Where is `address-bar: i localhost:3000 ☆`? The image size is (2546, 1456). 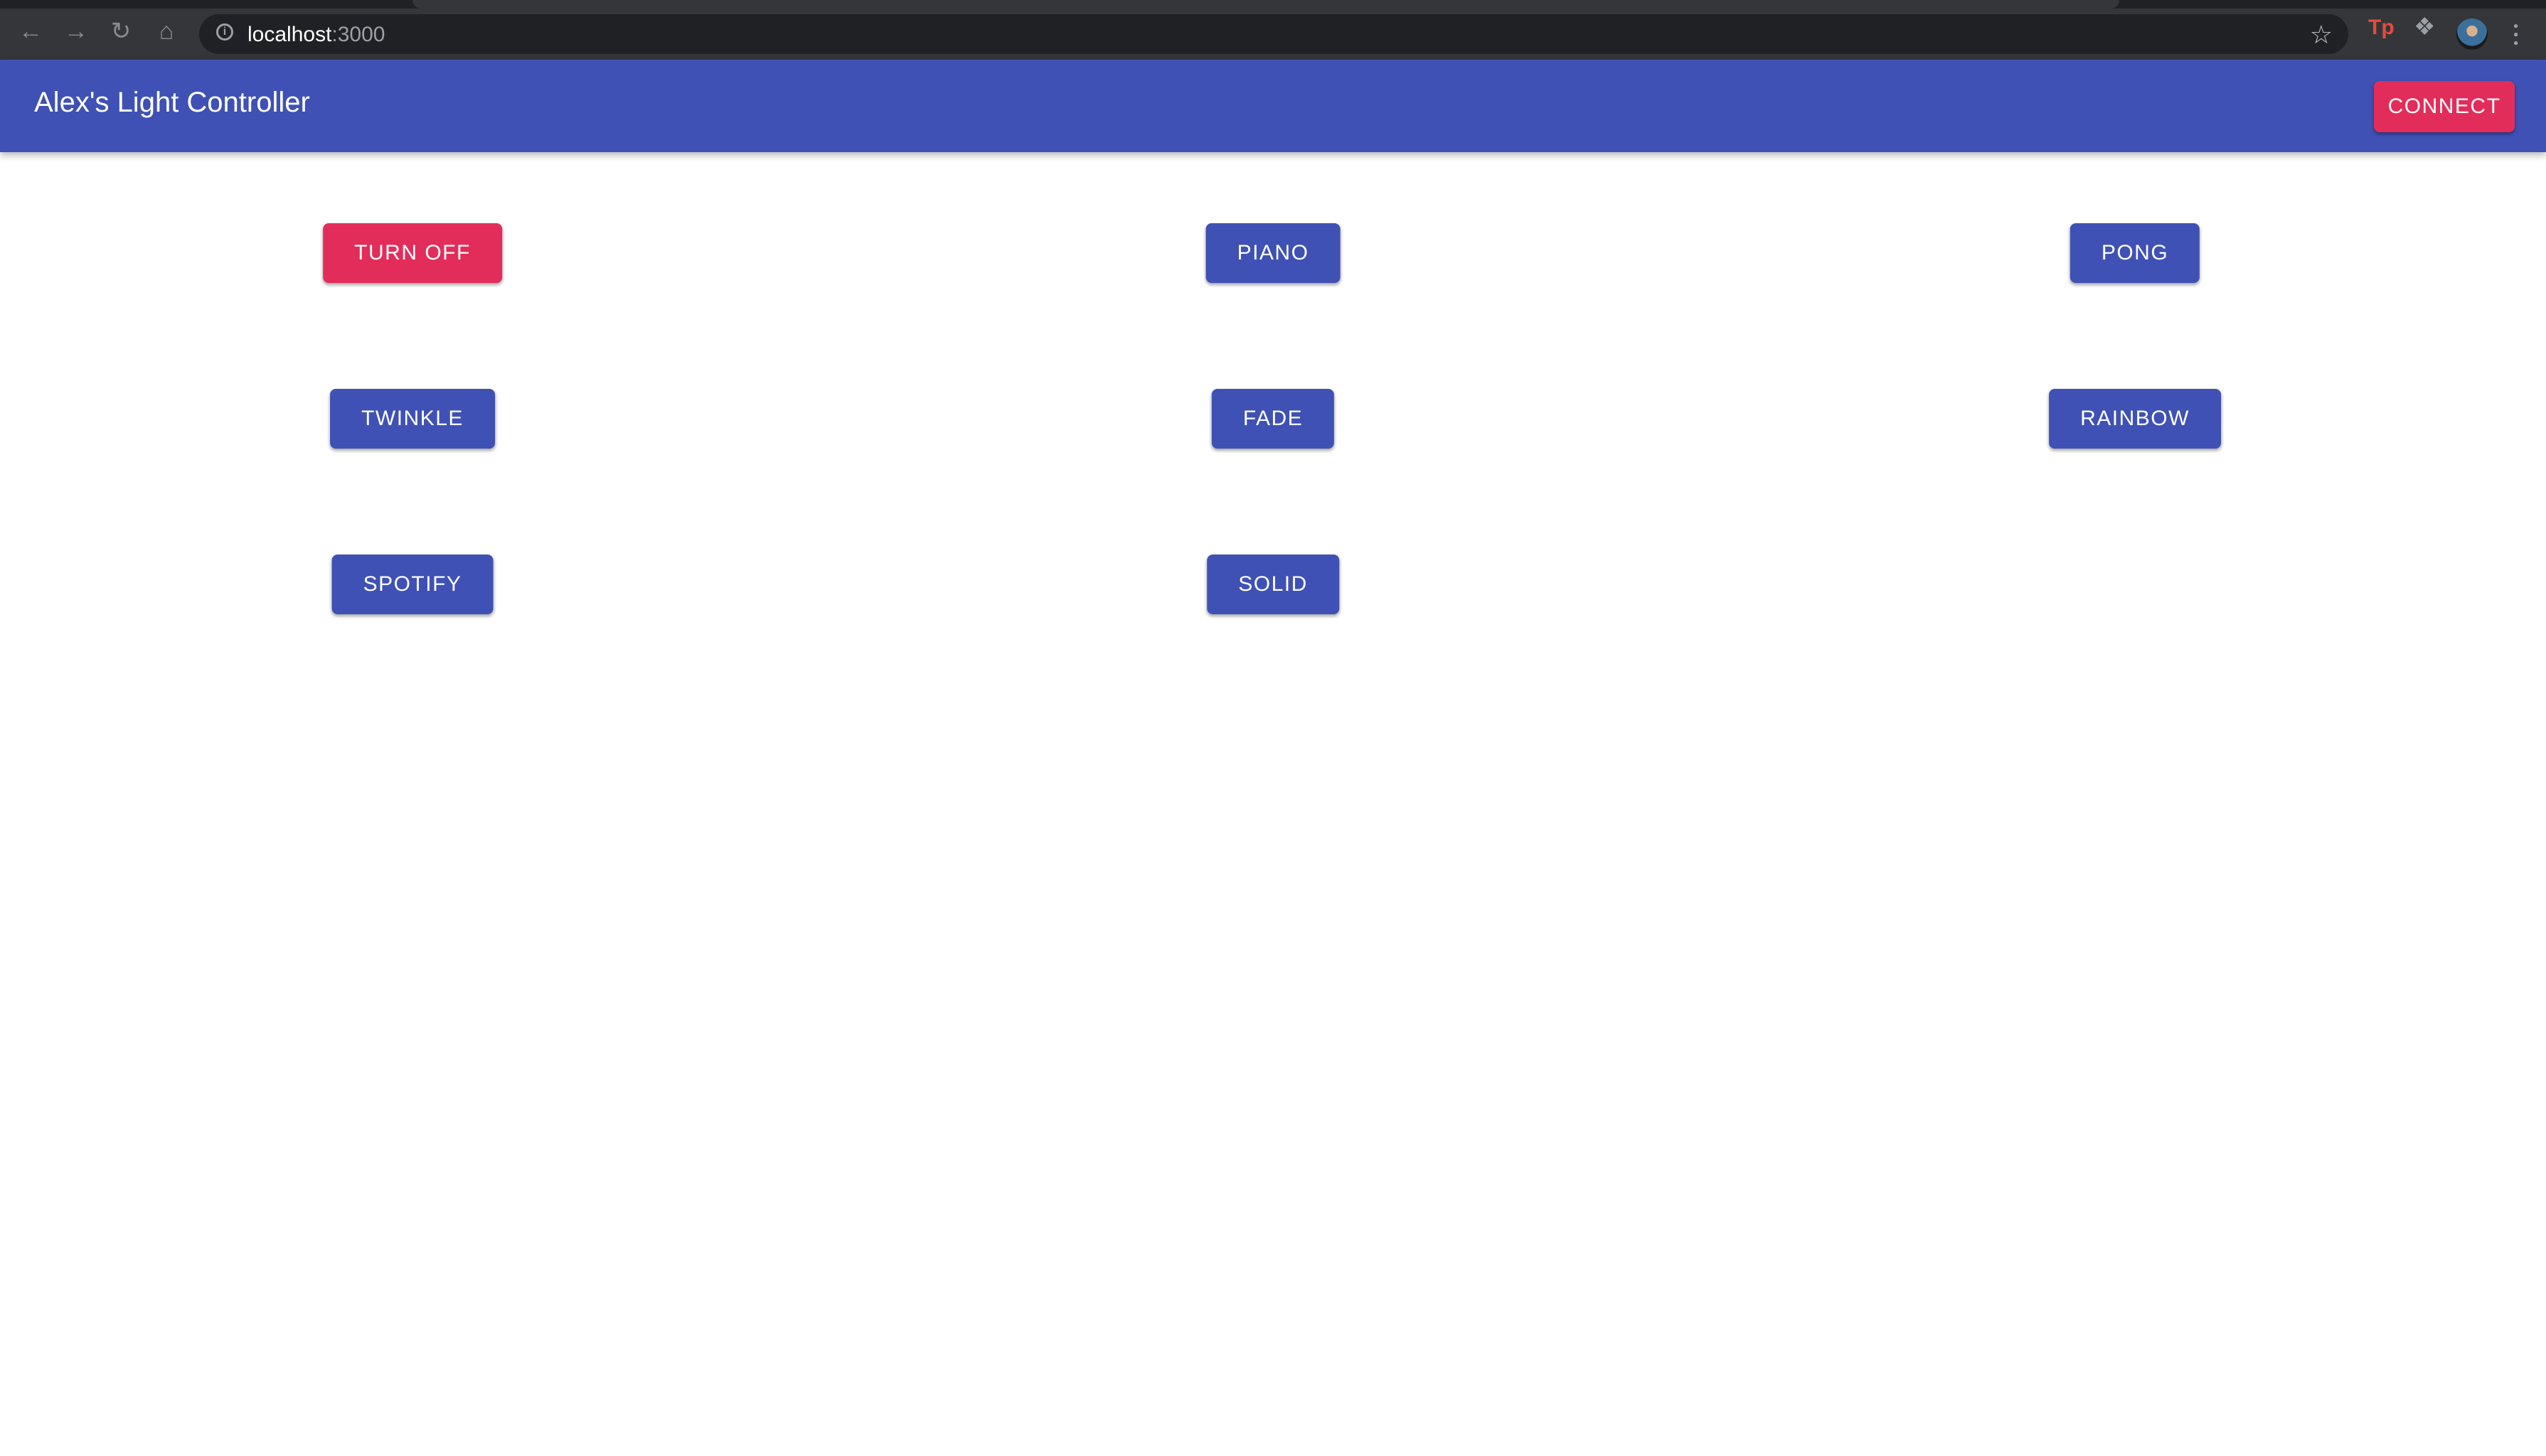
address-bar: i localhost:3000 ☆ is located at coordinates (1273, 34).